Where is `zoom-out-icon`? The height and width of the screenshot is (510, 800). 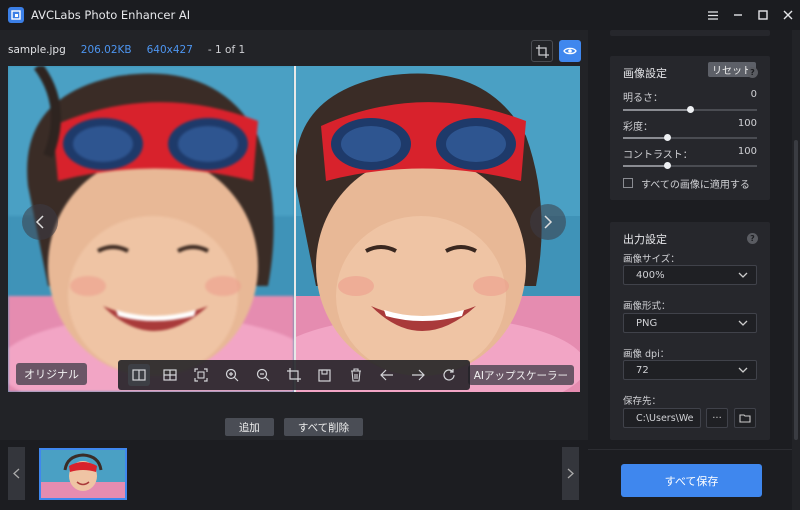
zoom-out-icon is located at coordinates (263, 375).